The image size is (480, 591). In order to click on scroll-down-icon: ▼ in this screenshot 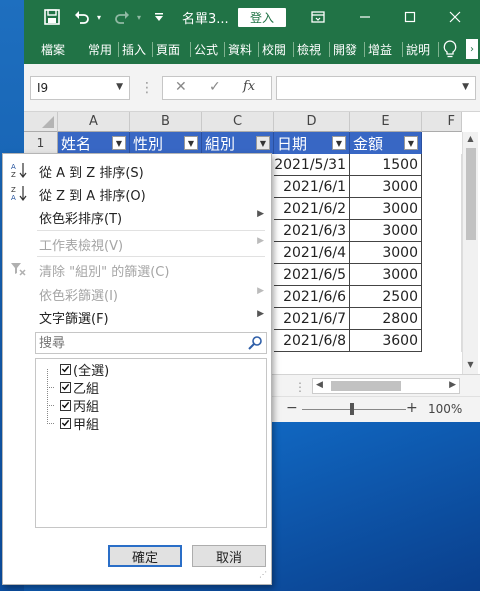, I will do `click(470, 365)`.